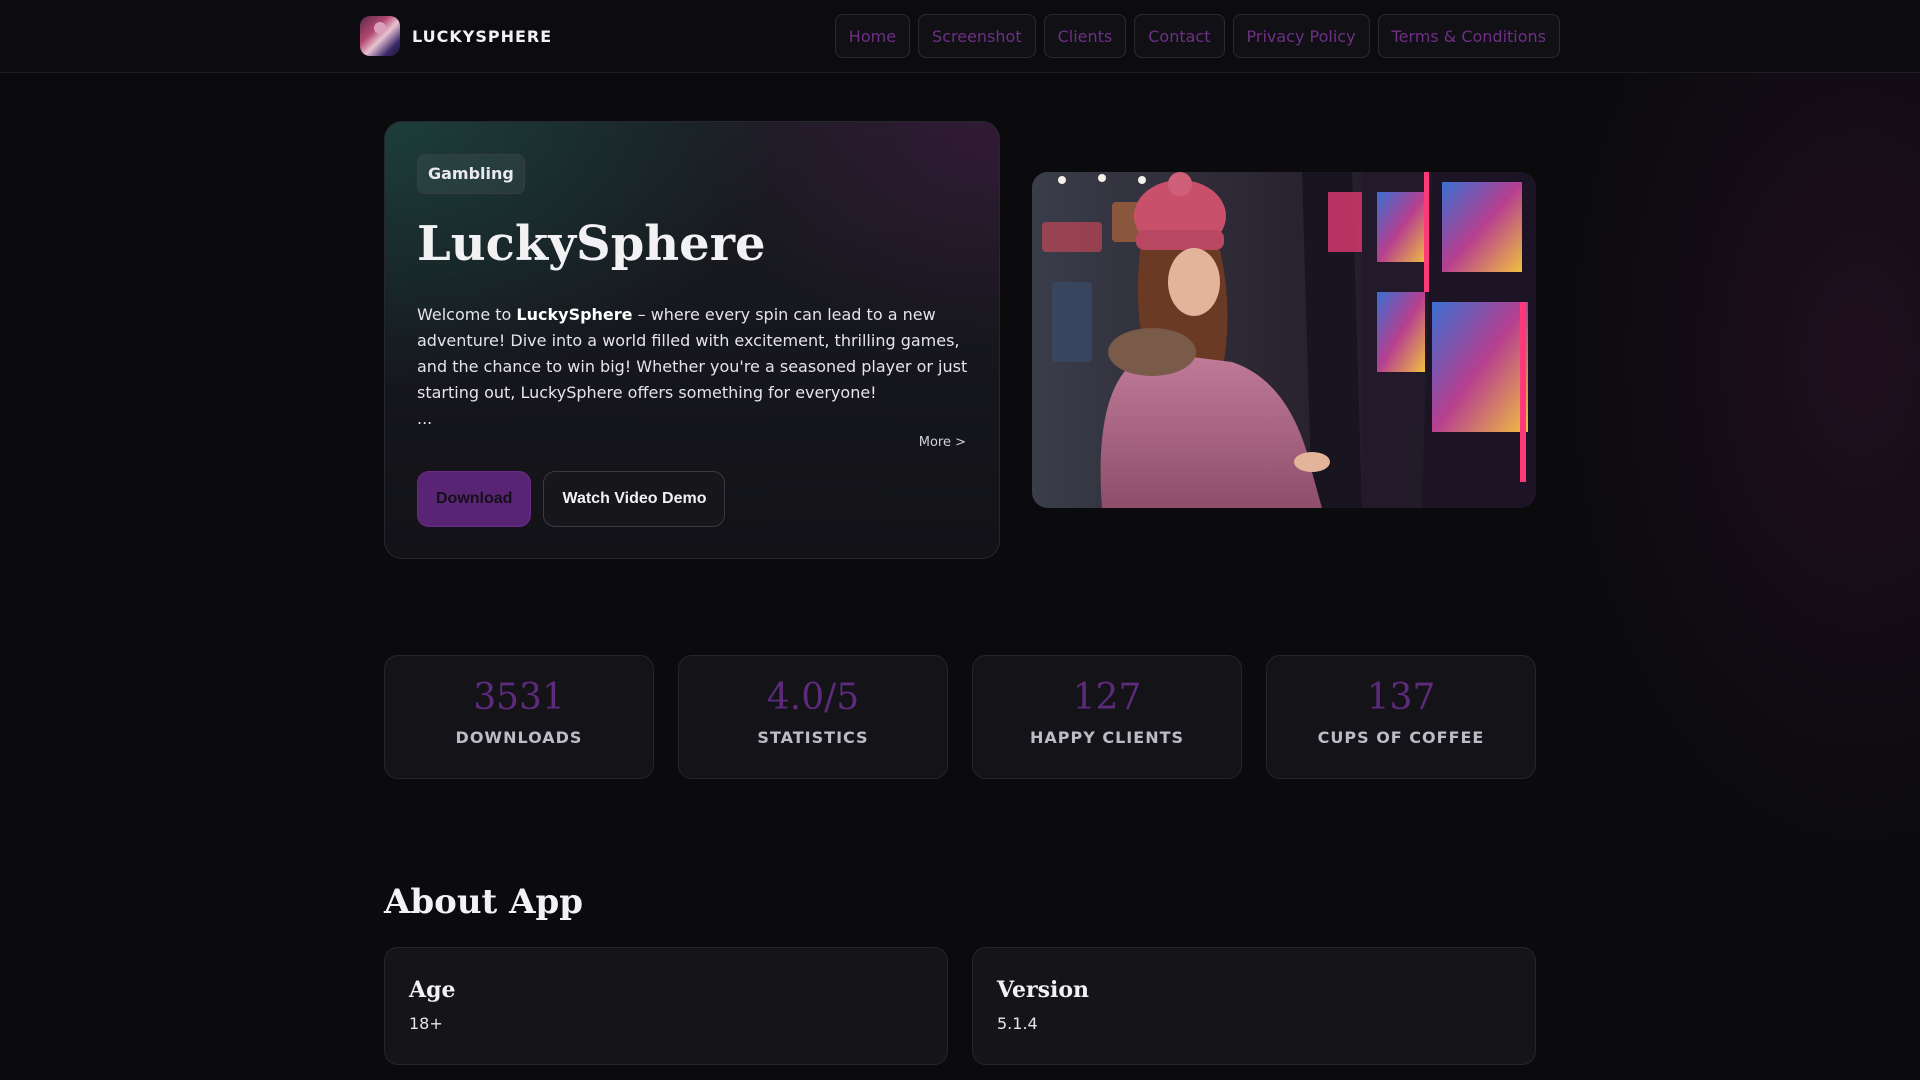  I want to click on hero-desc-prefix: Welcome to, so click(467, 314).